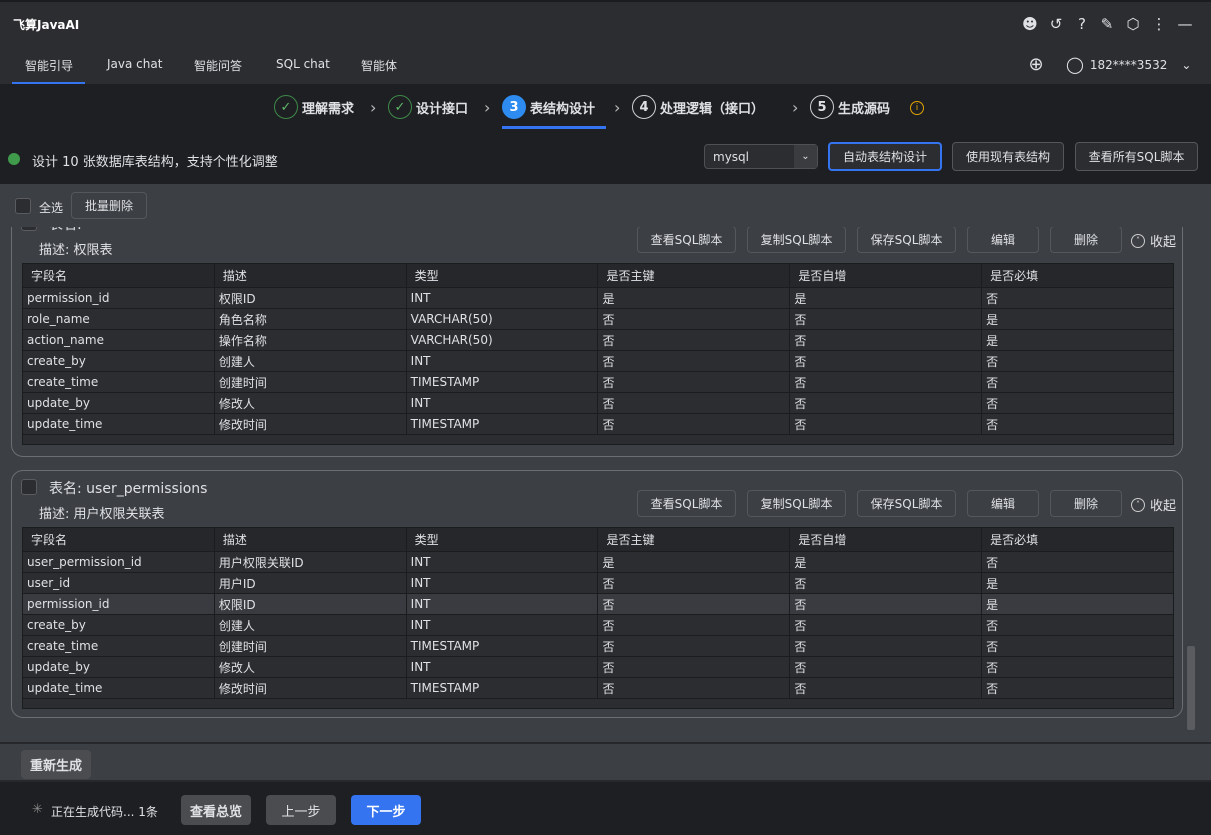 Image resolution: width=1211 pixels, height=835 pixels. I want to click on info-icon: i, so click(917, 108).